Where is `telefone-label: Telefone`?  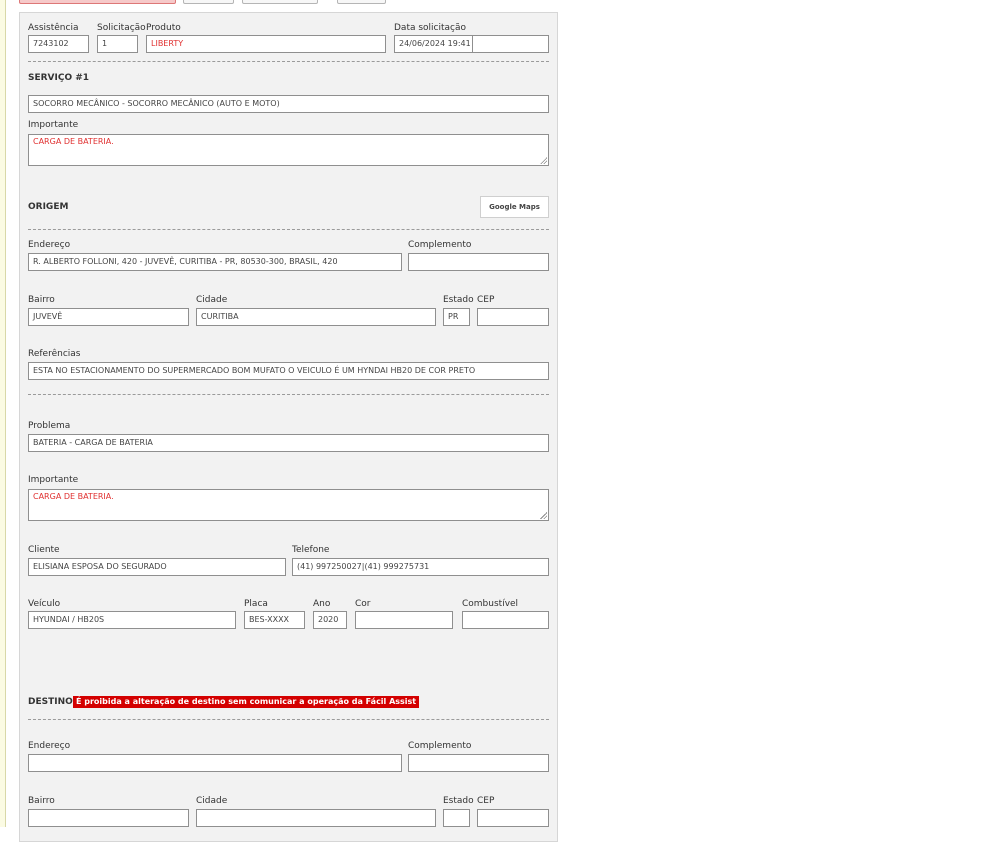 telefone-label: Telefone is located at coordinates (311, 550).